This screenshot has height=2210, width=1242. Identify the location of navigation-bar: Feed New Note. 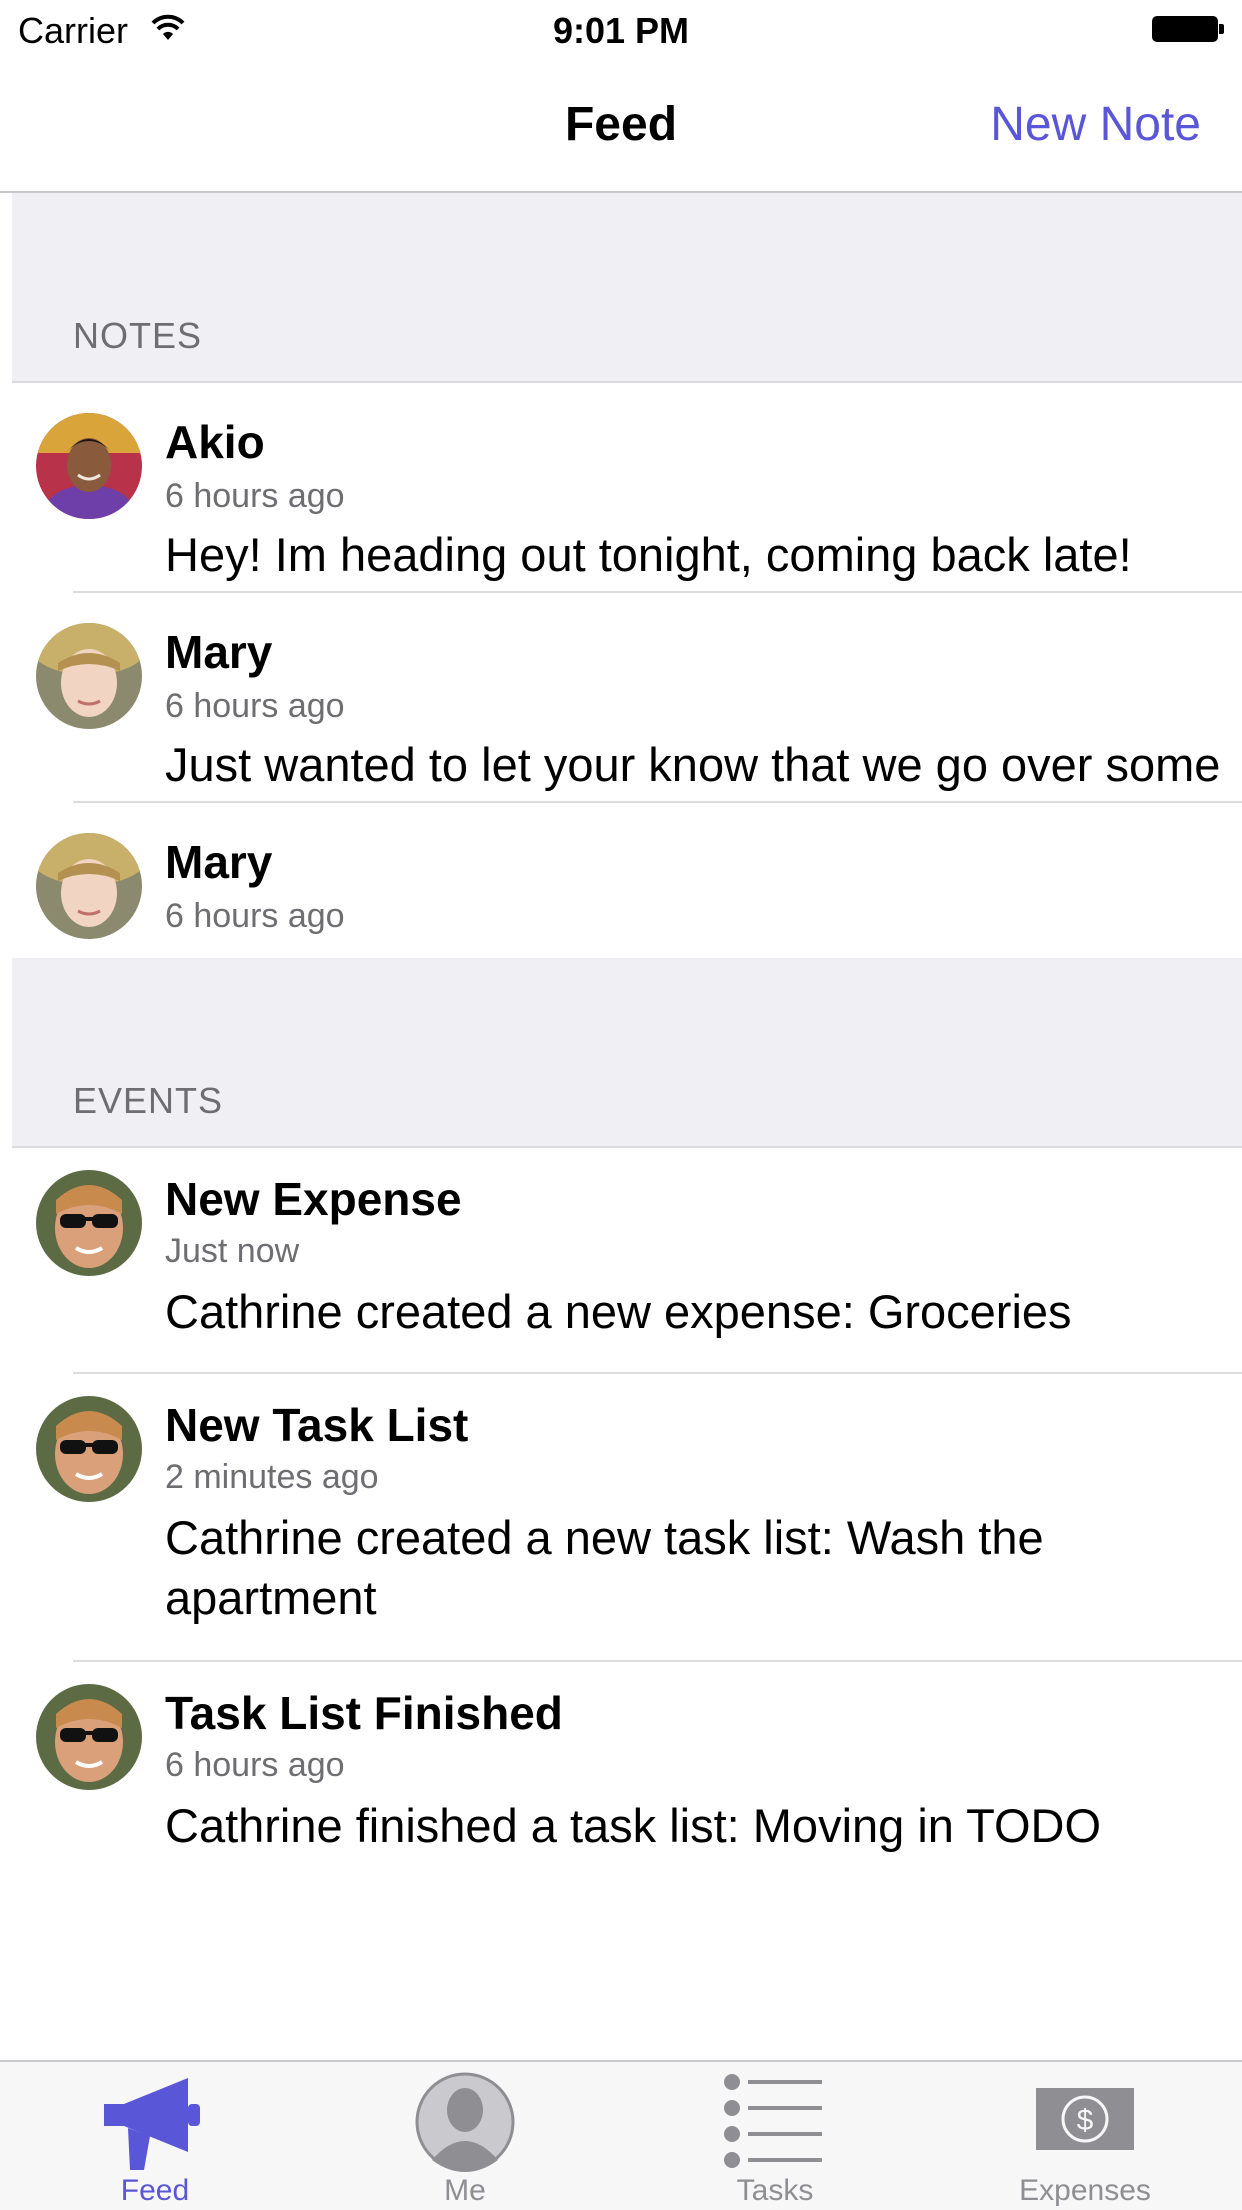
(621, 127).